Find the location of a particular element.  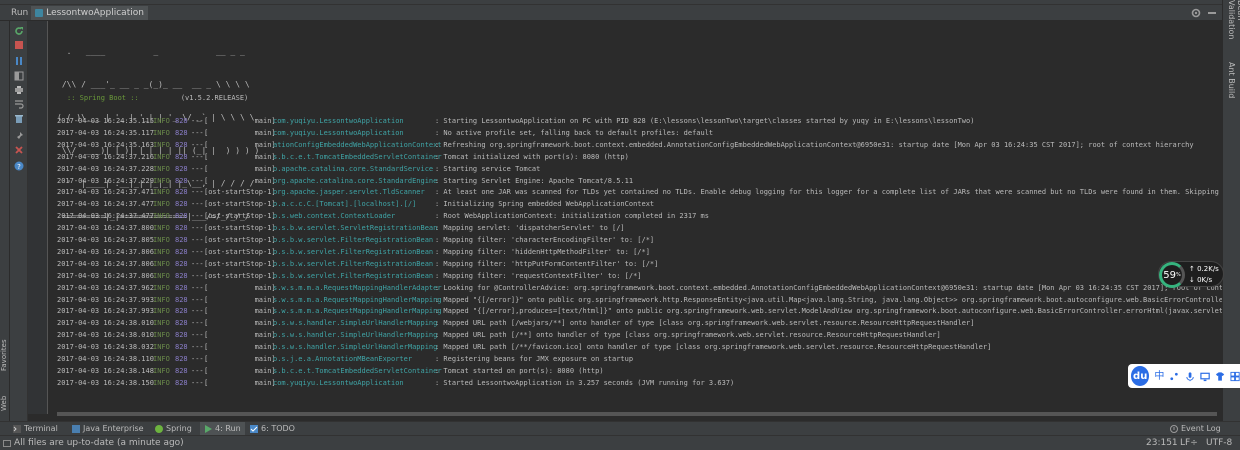

scrollbar-thumb is located at coordinates (637, 414).